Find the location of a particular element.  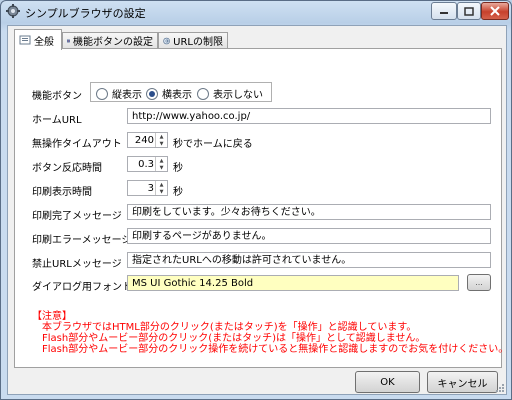

ok-button-label: OK is located at coordinates (387, 382).